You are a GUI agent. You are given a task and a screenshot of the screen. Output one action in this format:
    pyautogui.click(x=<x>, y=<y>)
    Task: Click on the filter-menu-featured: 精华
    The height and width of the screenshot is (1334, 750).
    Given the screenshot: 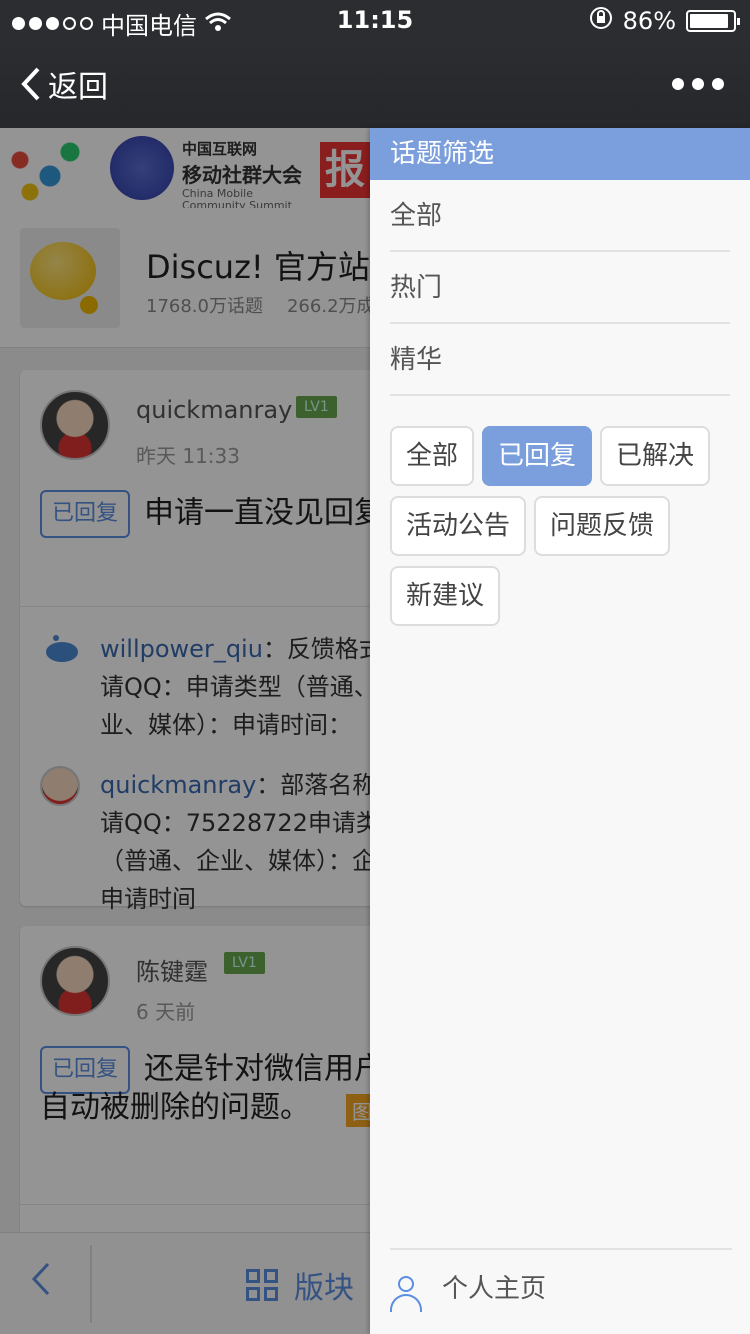 What is the action you would take?
    pyautogui.click(x=560, y=360)
    